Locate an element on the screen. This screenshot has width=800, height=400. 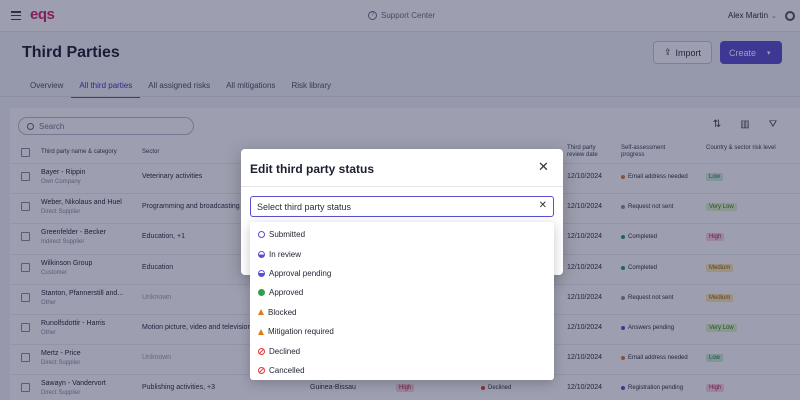
declined-icon is located at coordinates (261, 351).